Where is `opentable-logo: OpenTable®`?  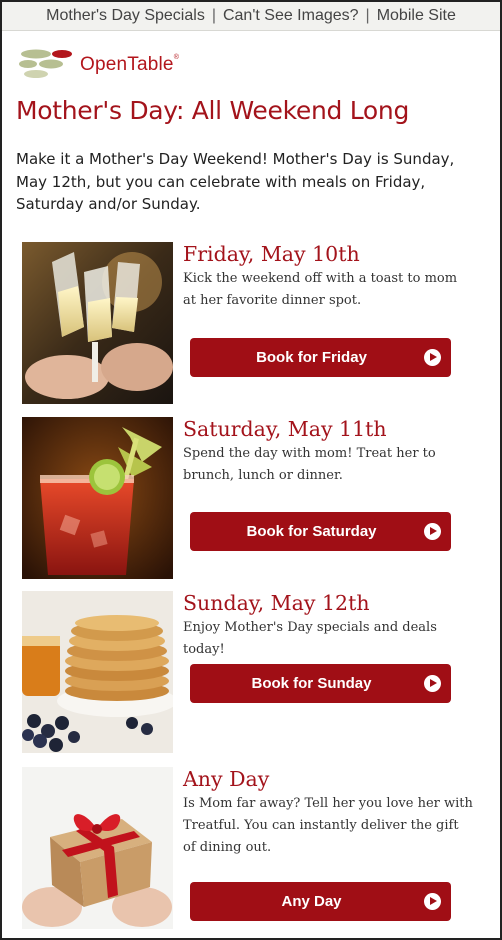
opentable-logo: OpenTable® is located at coordinates (103, 63).